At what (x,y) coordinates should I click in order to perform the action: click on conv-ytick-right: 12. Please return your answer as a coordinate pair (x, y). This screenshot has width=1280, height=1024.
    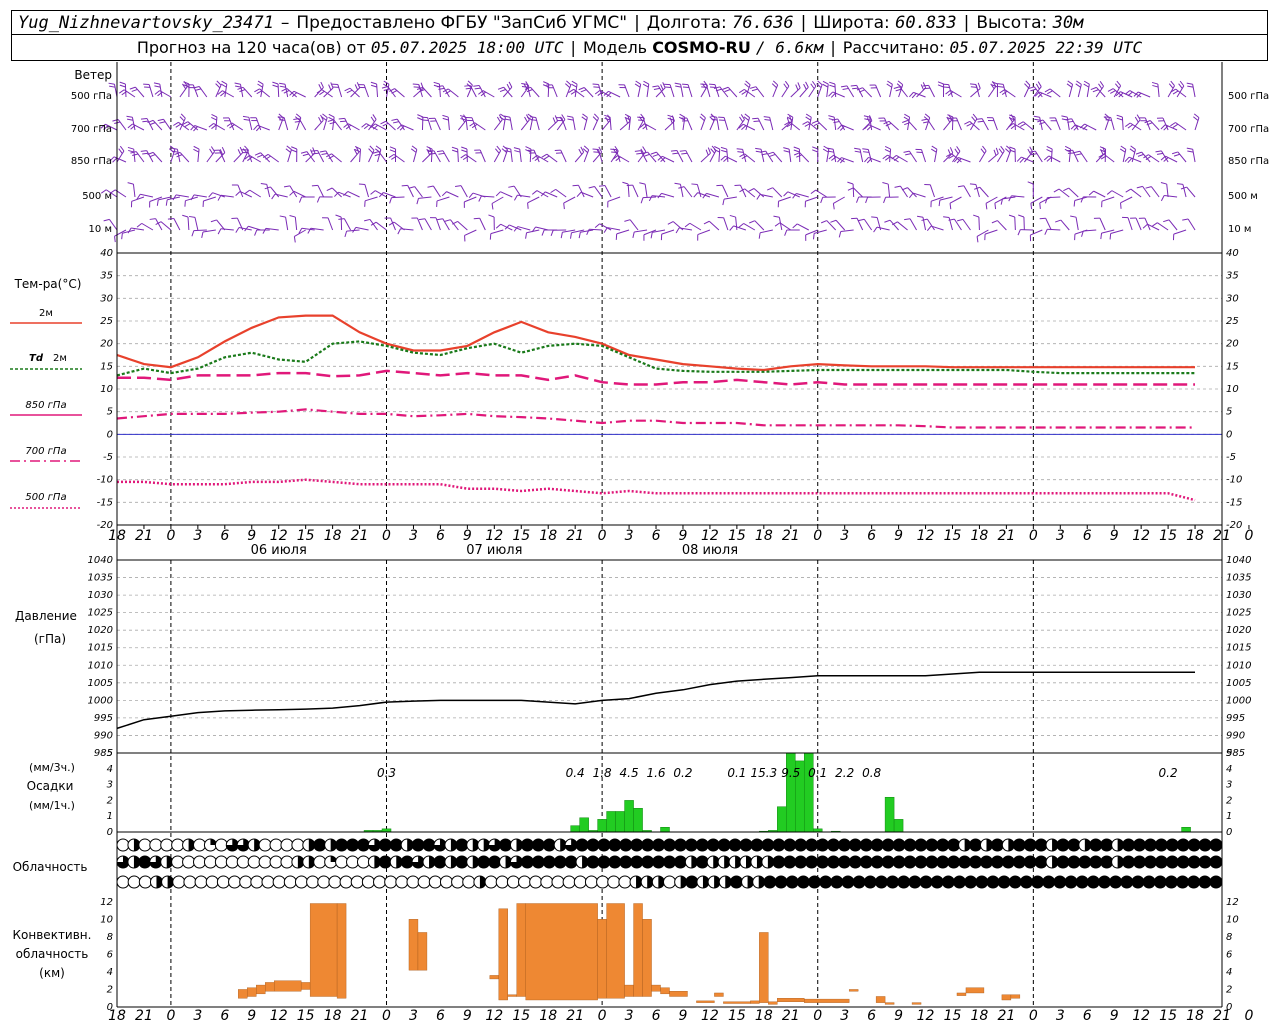
    Looking at the image, I should click on (1232, 902).